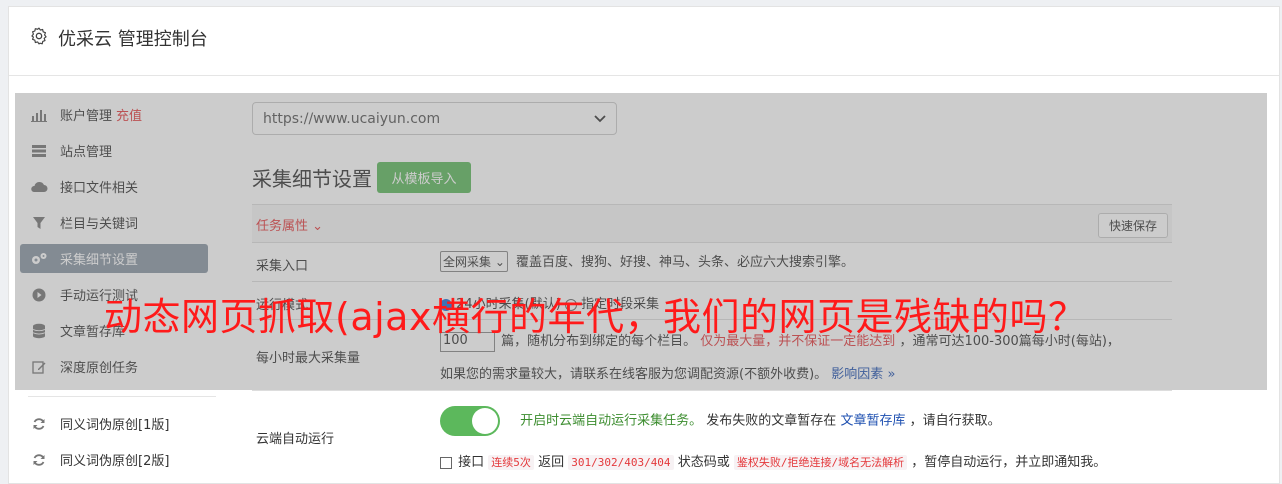 This screenshot has height=484, width=1282. I want to click on server-icon, so click(39, 151).